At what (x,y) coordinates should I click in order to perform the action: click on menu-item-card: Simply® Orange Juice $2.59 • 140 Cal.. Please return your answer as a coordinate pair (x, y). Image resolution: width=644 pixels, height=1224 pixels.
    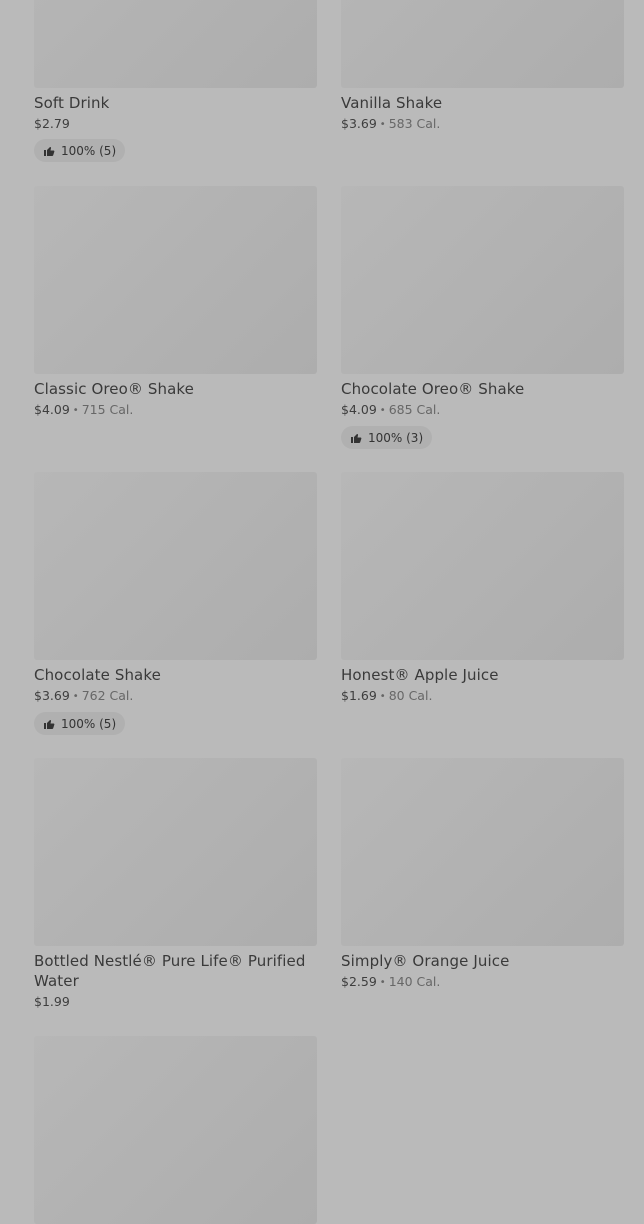
    Looking at the image, I should click on (482, 874).